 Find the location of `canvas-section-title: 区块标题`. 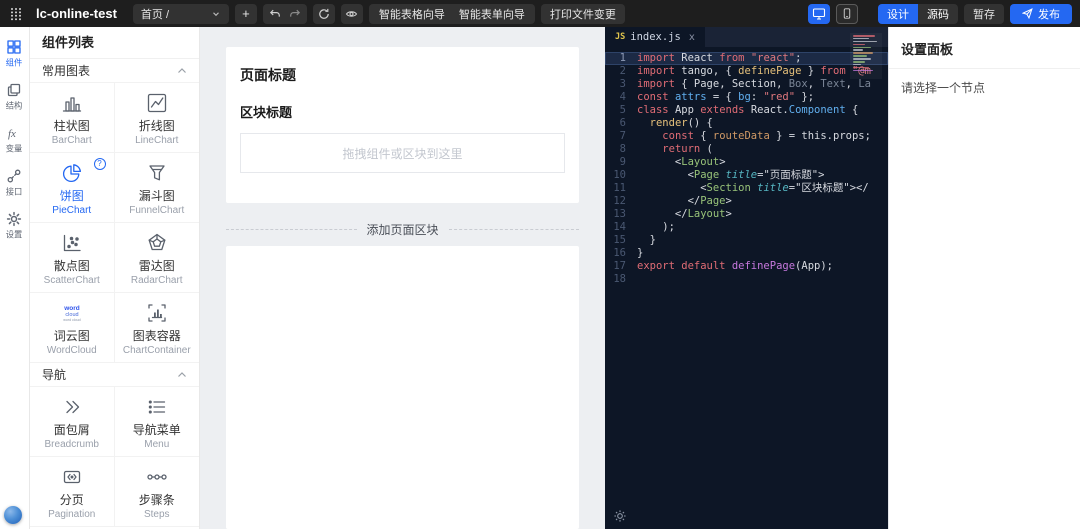

canvas-section-title: 区块标题 is located at coordinates (402, 111).